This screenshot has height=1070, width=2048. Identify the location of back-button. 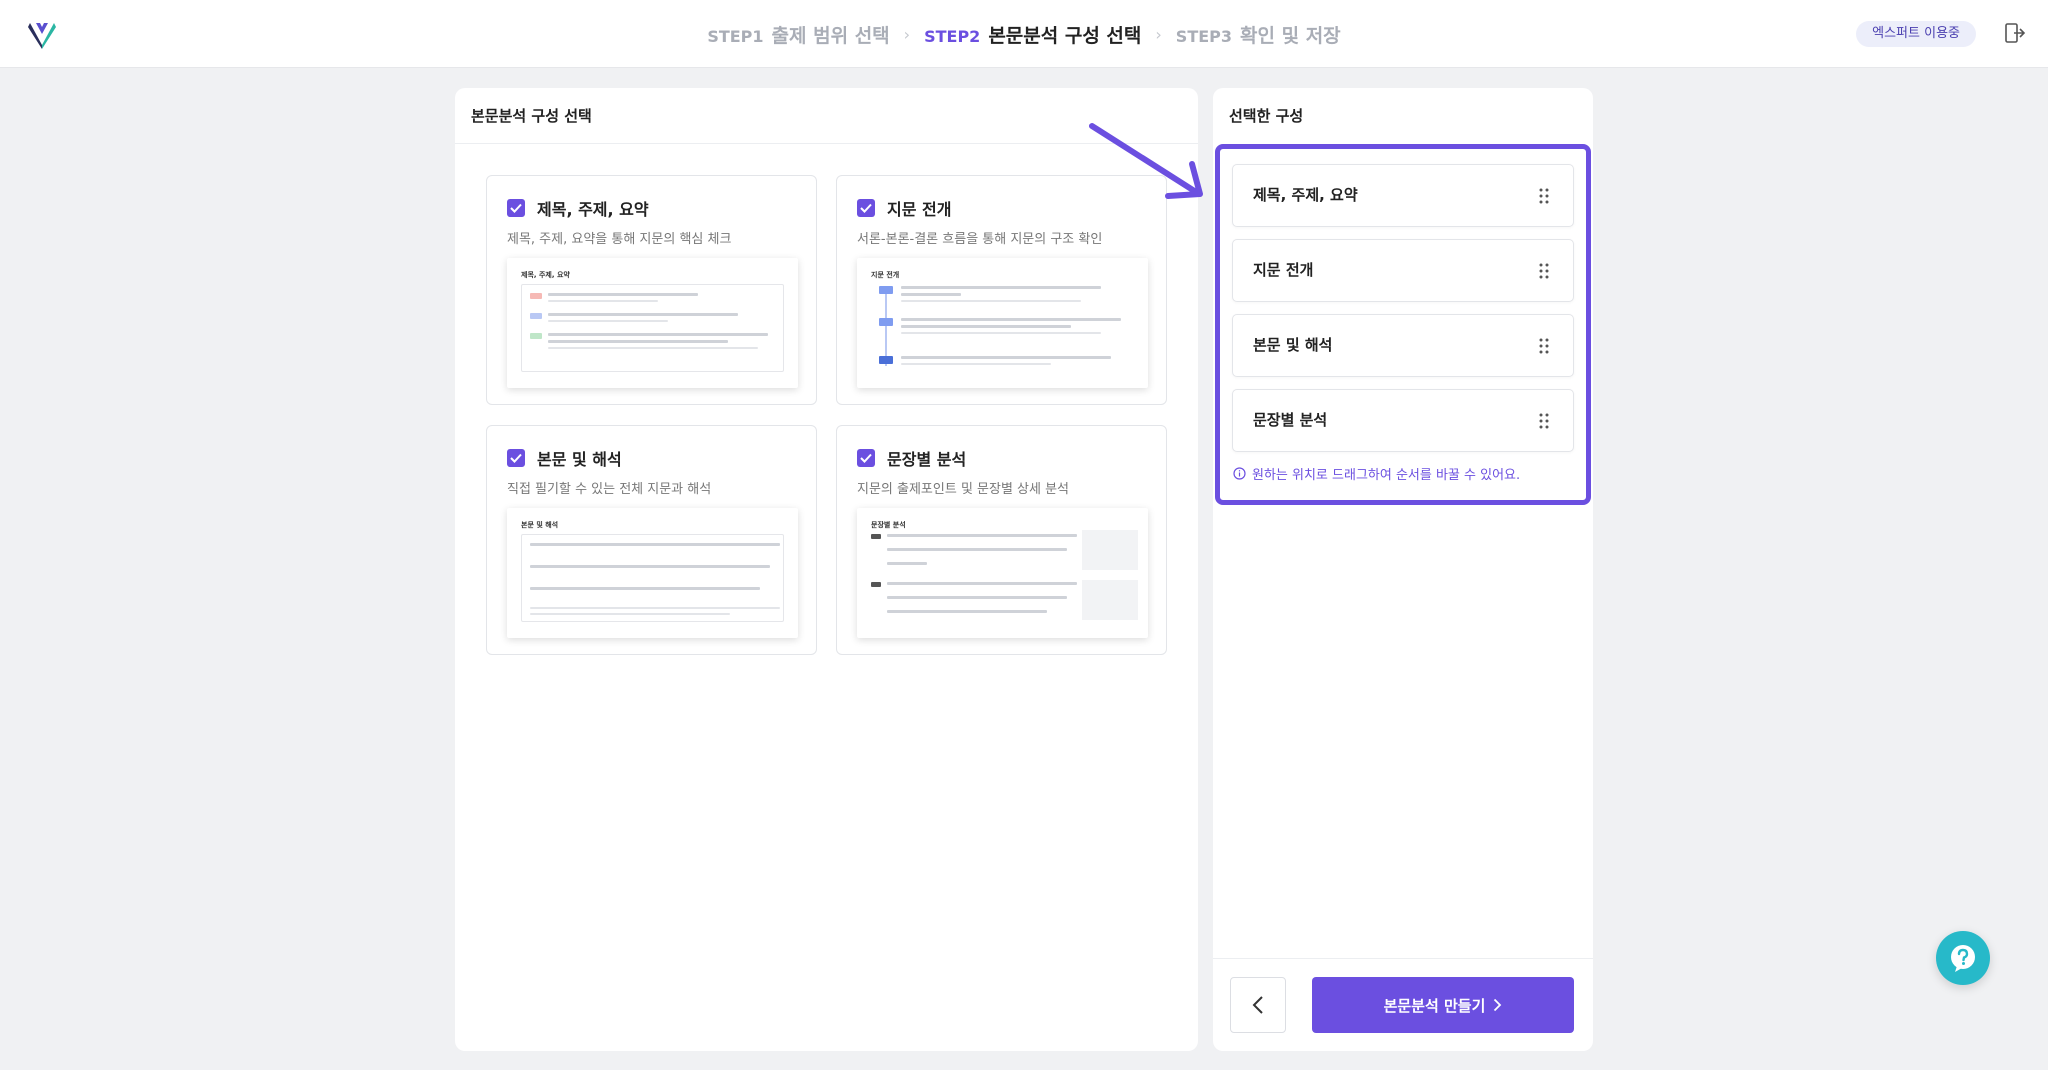
(1258, 1005).